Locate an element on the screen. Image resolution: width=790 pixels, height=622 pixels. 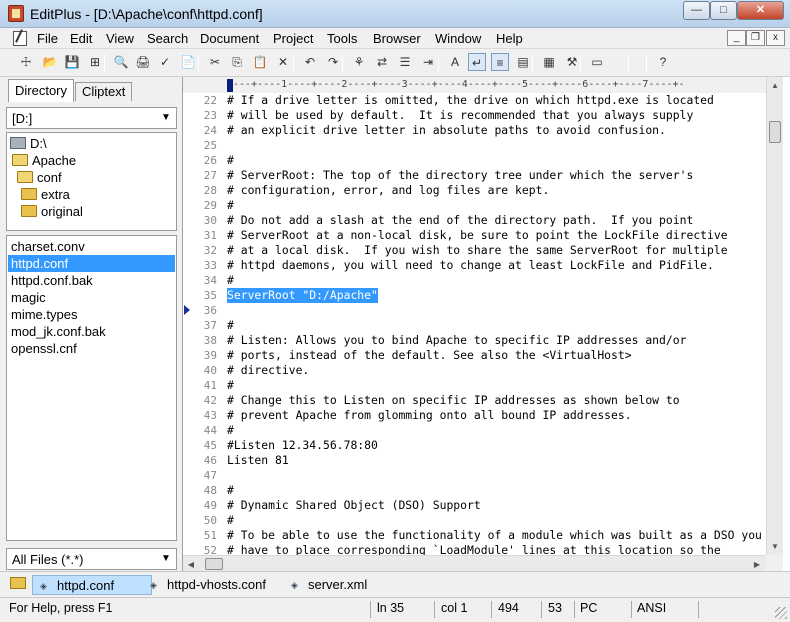
resize-grip-icon is located at coordinates (781, 613).